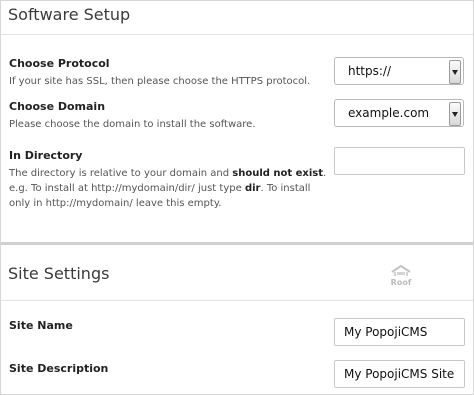 The image size is (474, 395). I want to click on section-separator, so click(237, 243).